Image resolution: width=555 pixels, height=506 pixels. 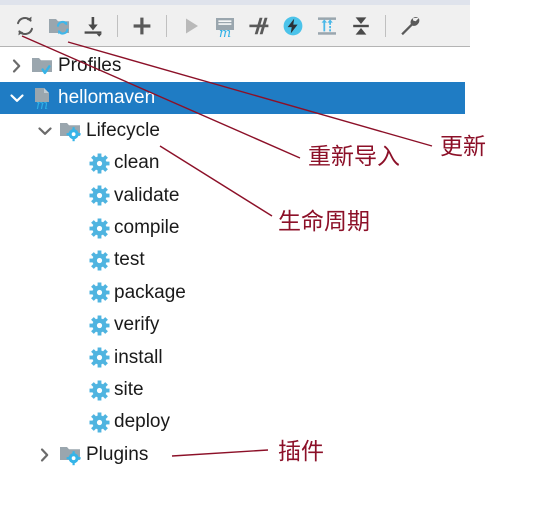 What do you see at coordinates (93, 26) in the screenshot?
I see `download-sources-icon` at bounding box center [93, 26].